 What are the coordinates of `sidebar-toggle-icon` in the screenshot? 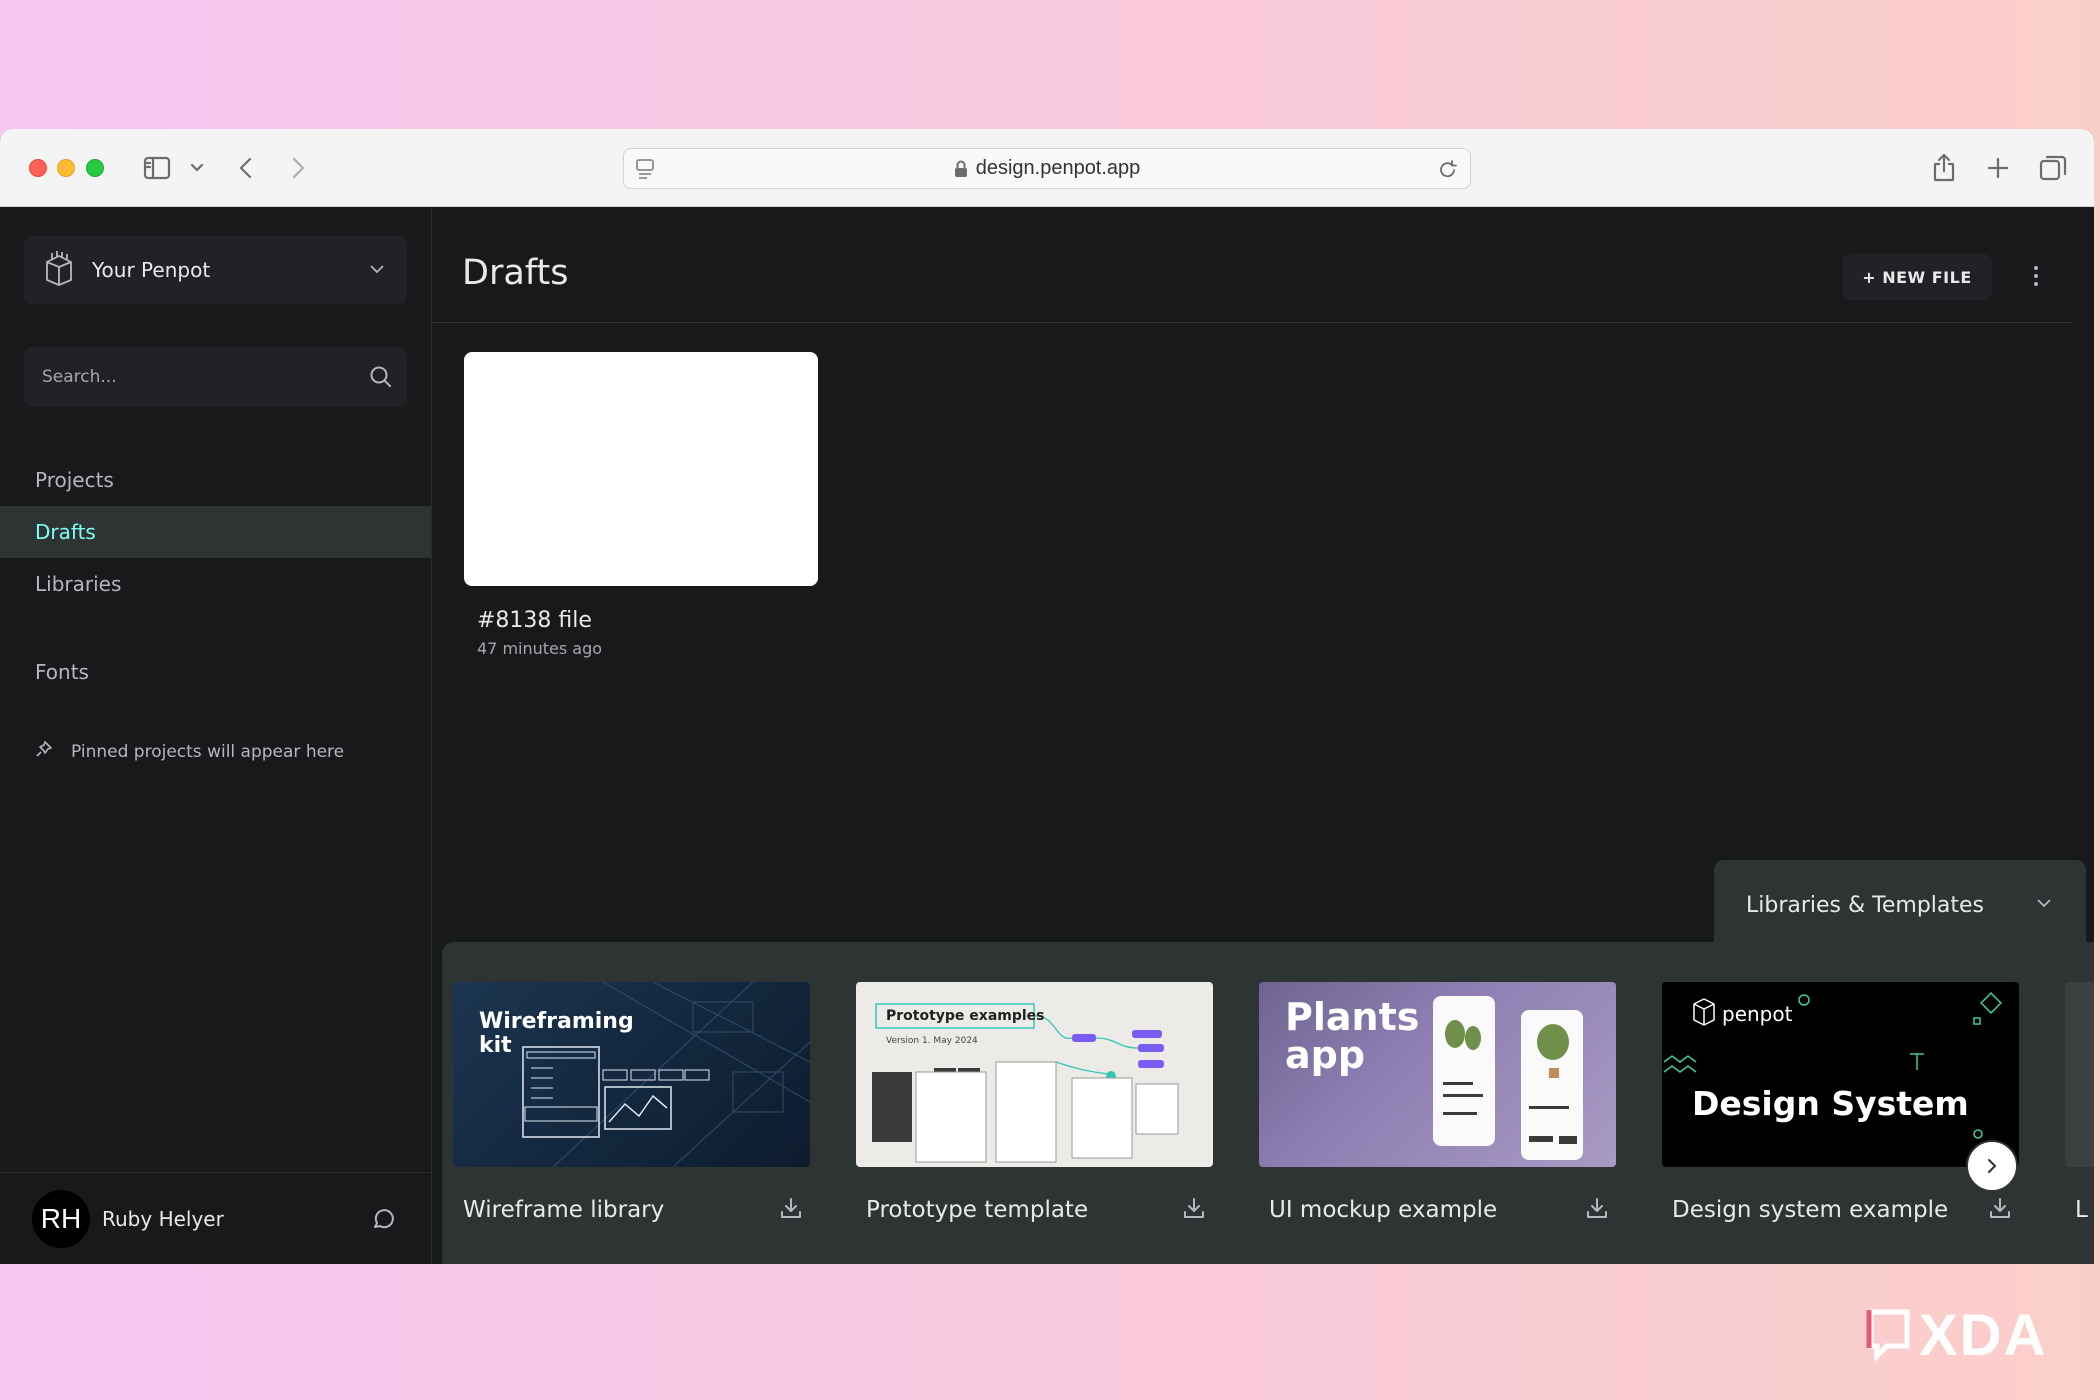 It's located at (157, 168).